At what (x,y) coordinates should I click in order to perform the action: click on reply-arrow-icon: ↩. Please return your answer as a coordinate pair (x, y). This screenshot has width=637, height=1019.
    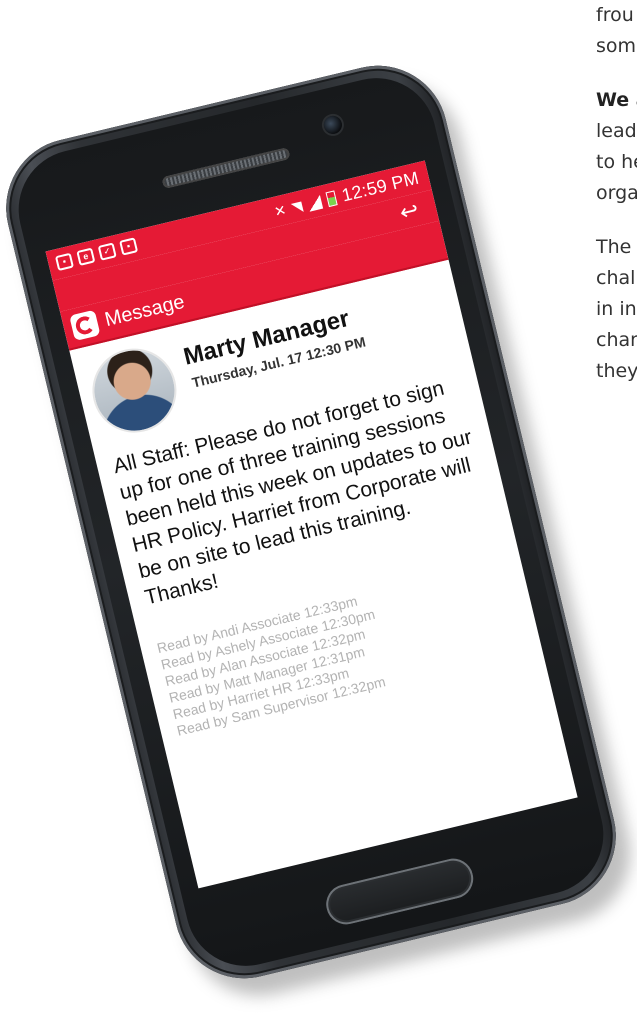
    Looking at the image, I should click on (409, 211).